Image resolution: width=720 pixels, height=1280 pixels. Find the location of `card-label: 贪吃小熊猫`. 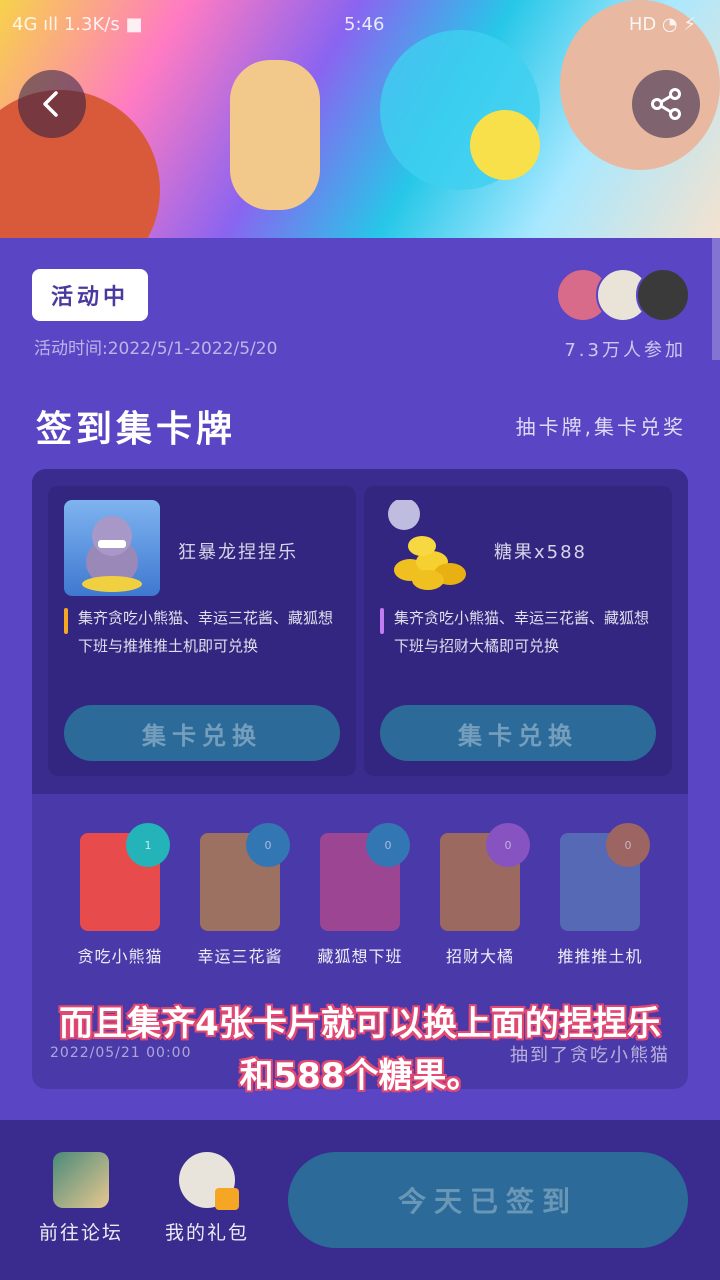

card-label: 贪吃小熊猫 is located at coordinates (120, 956).